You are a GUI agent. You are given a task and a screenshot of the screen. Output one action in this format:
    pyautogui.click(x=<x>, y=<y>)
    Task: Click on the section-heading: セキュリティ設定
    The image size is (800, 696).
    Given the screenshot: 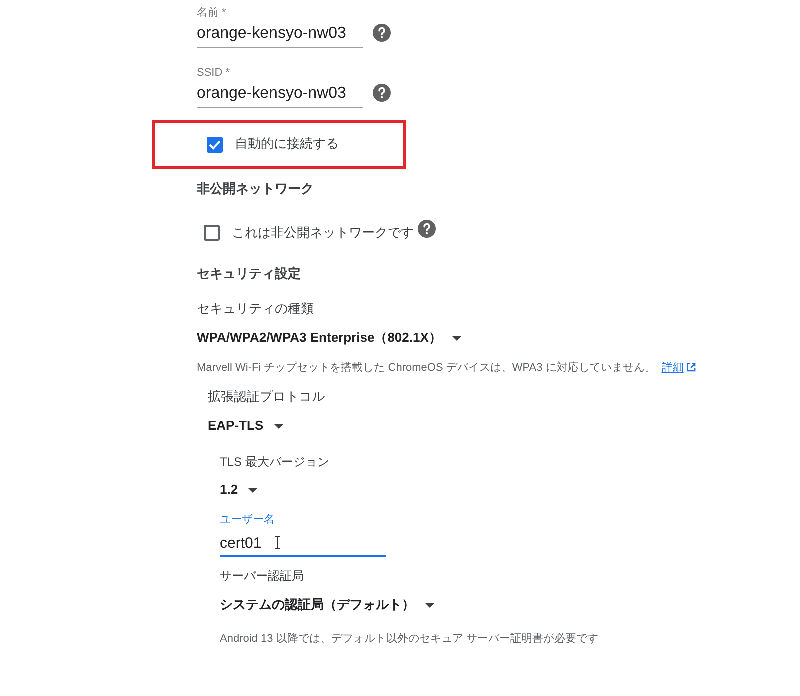 What is the action you would take?
    pyautogui.click(x=249, y=274)
    